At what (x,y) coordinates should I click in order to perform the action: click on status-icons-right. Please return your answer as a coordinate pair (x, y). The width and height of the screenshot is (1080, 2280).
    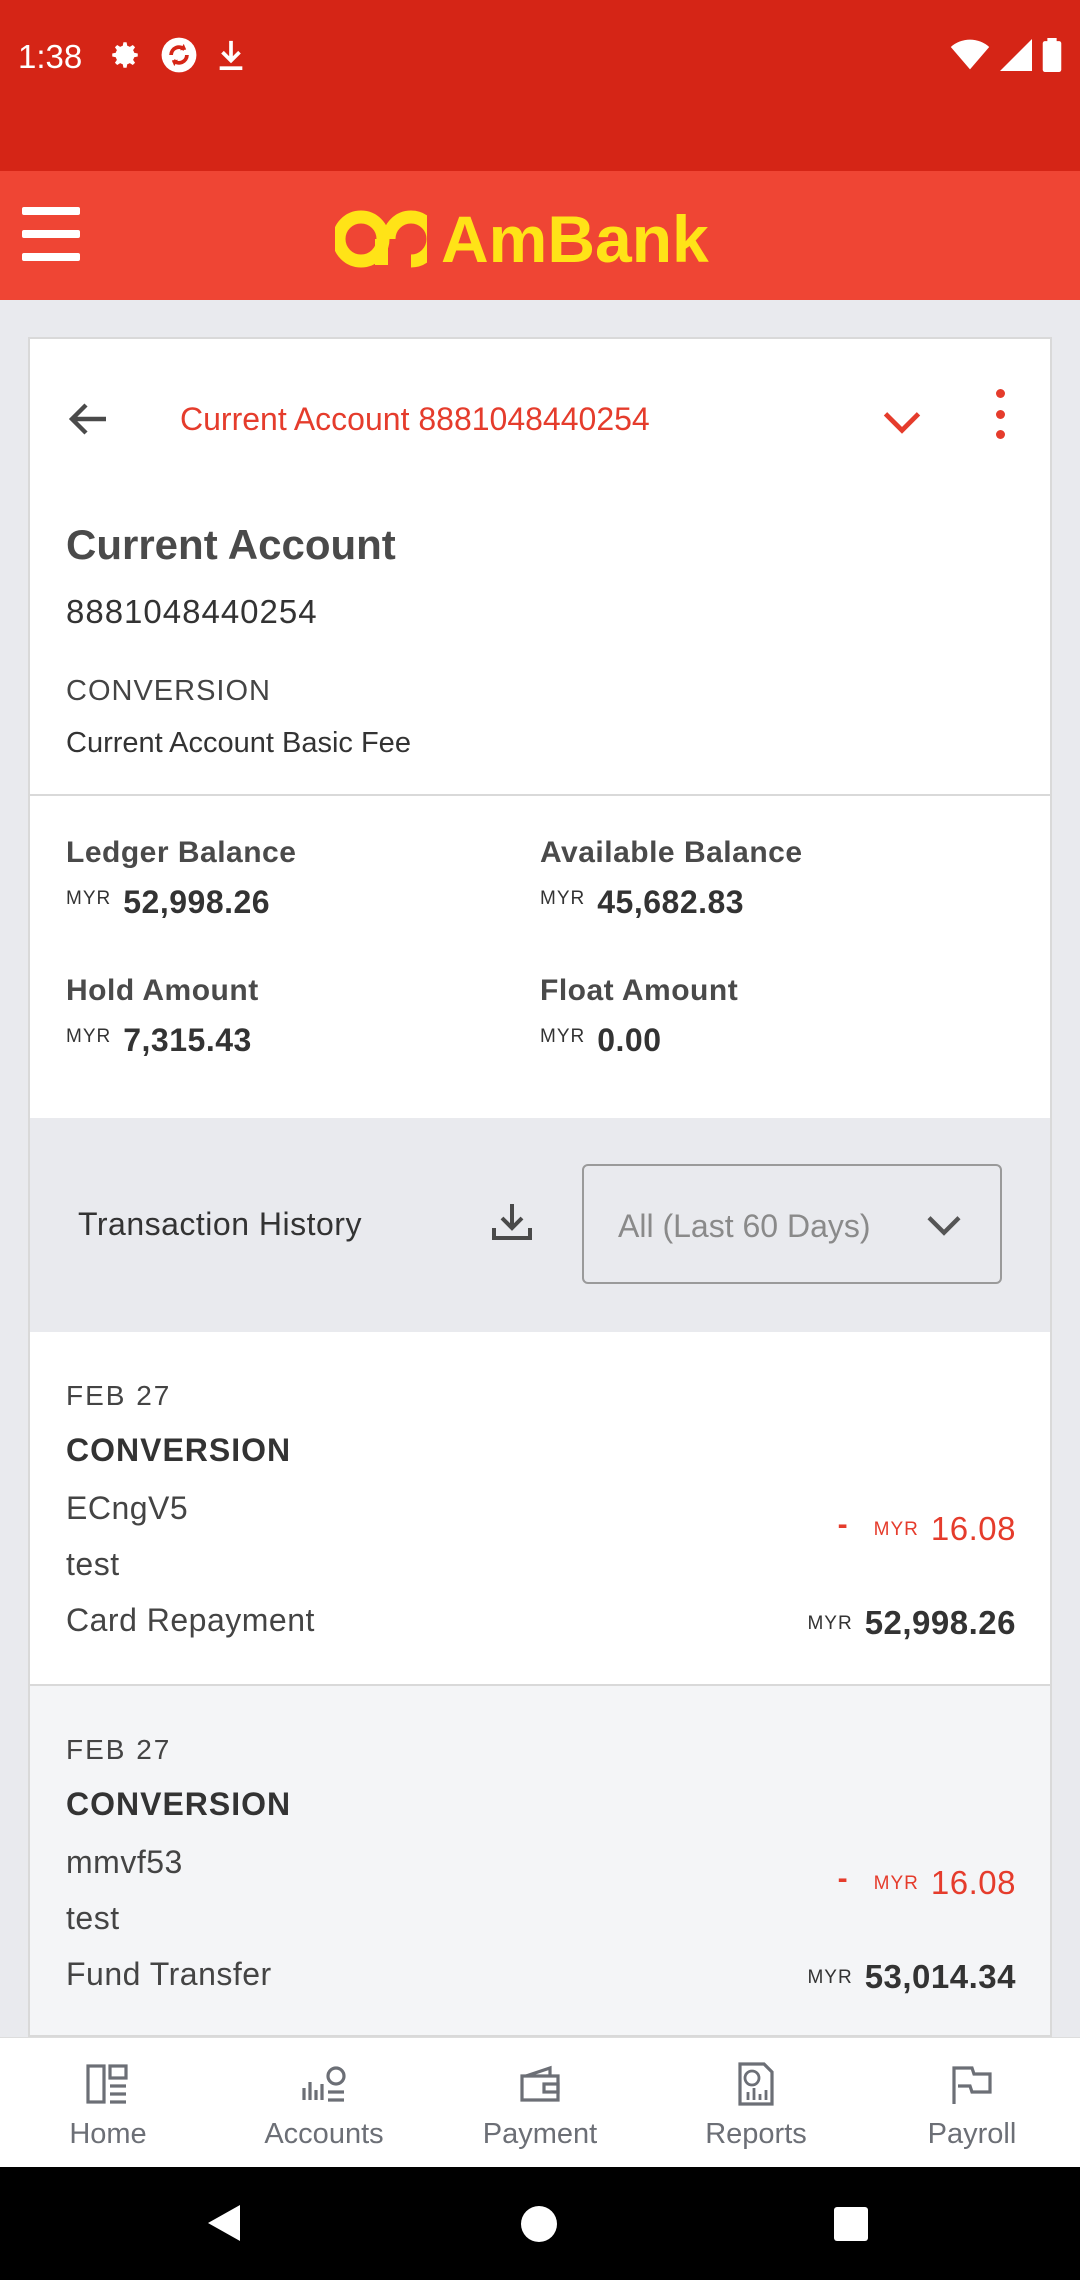
    Looking at the image, I should click on (1006, 55).